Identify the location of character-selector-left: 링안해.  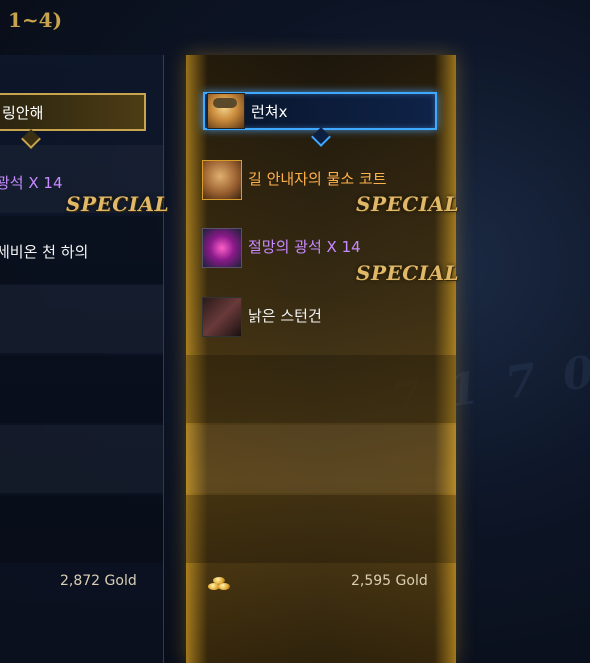
(73, 112).